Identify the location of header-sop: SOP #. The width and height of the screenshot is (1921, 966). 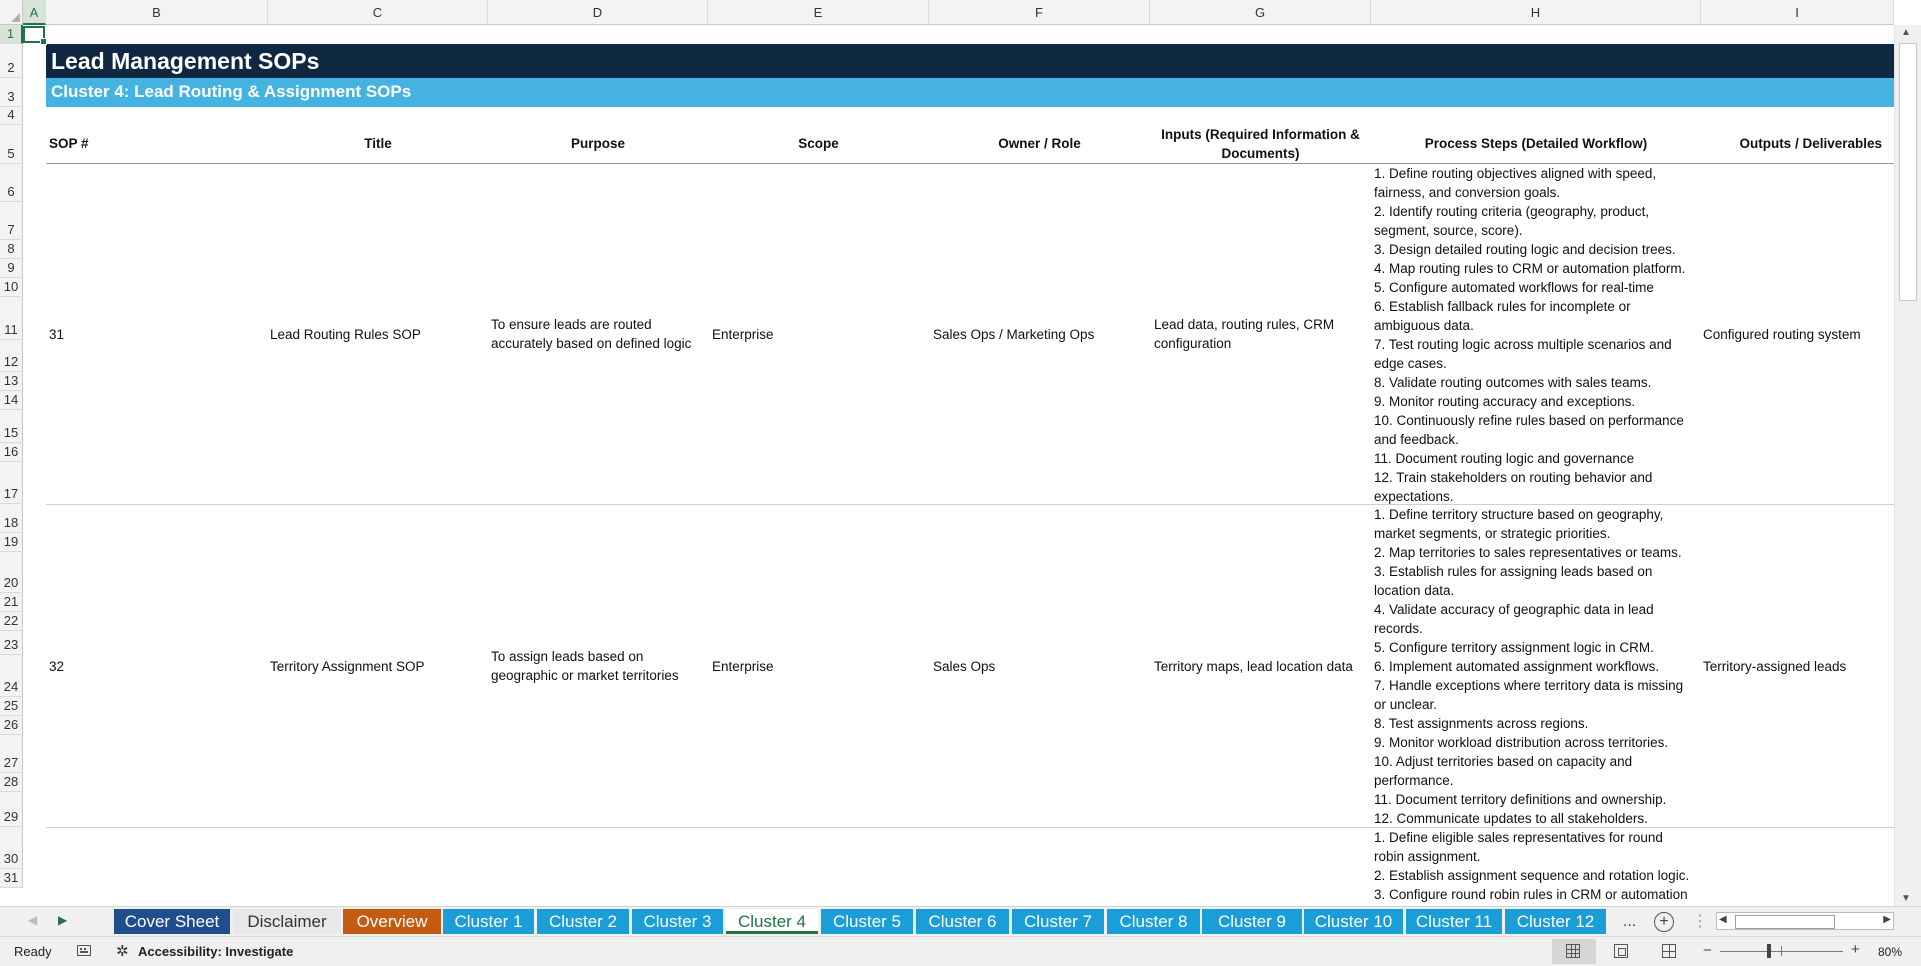
(69, 144).